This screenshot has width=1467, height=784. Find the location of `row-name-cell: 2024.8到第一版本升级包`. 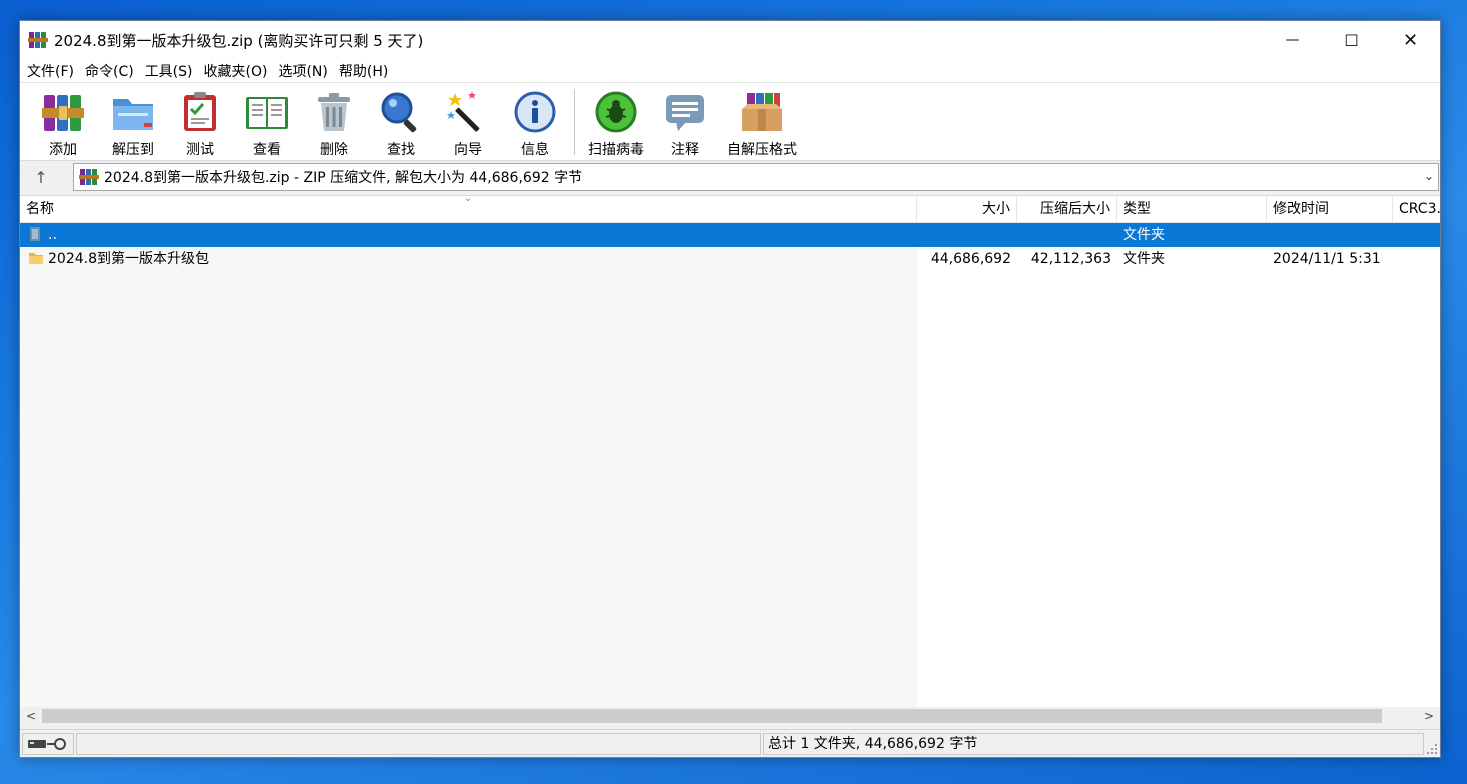

row-name-cell: 2024.8到第一版本升级包 is located at coordinates (468, 259).